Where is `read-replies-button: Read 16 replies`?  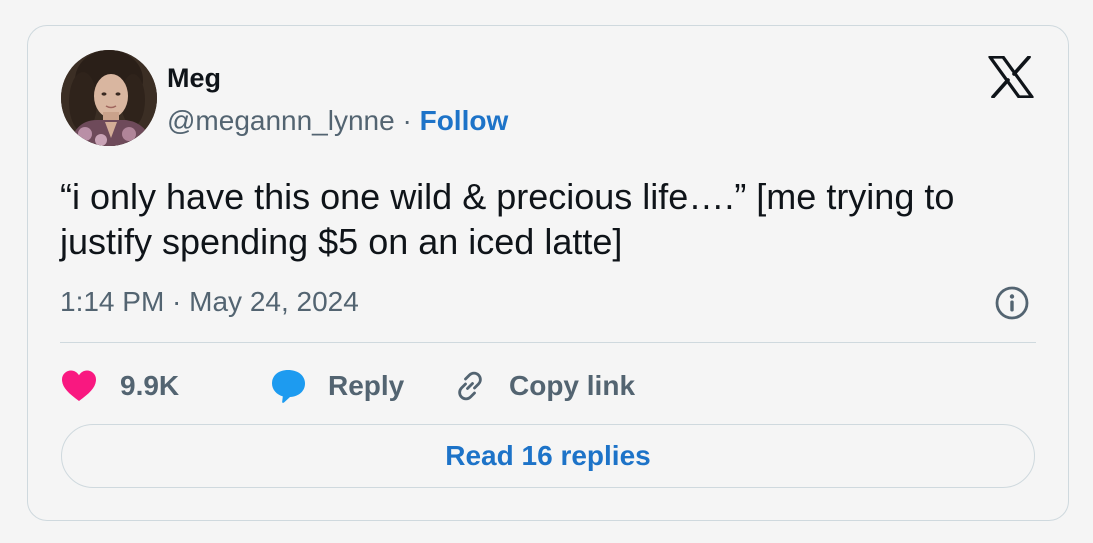 read-replies-button: Read 16 replies is located at coordinates (548, 456).